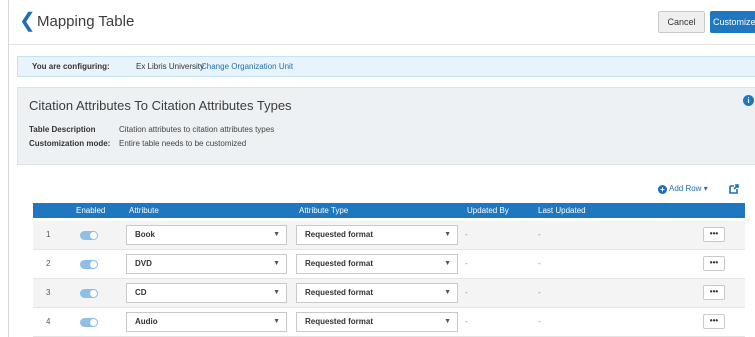  I want to click on attribute-value: CD, so click(141, 292).